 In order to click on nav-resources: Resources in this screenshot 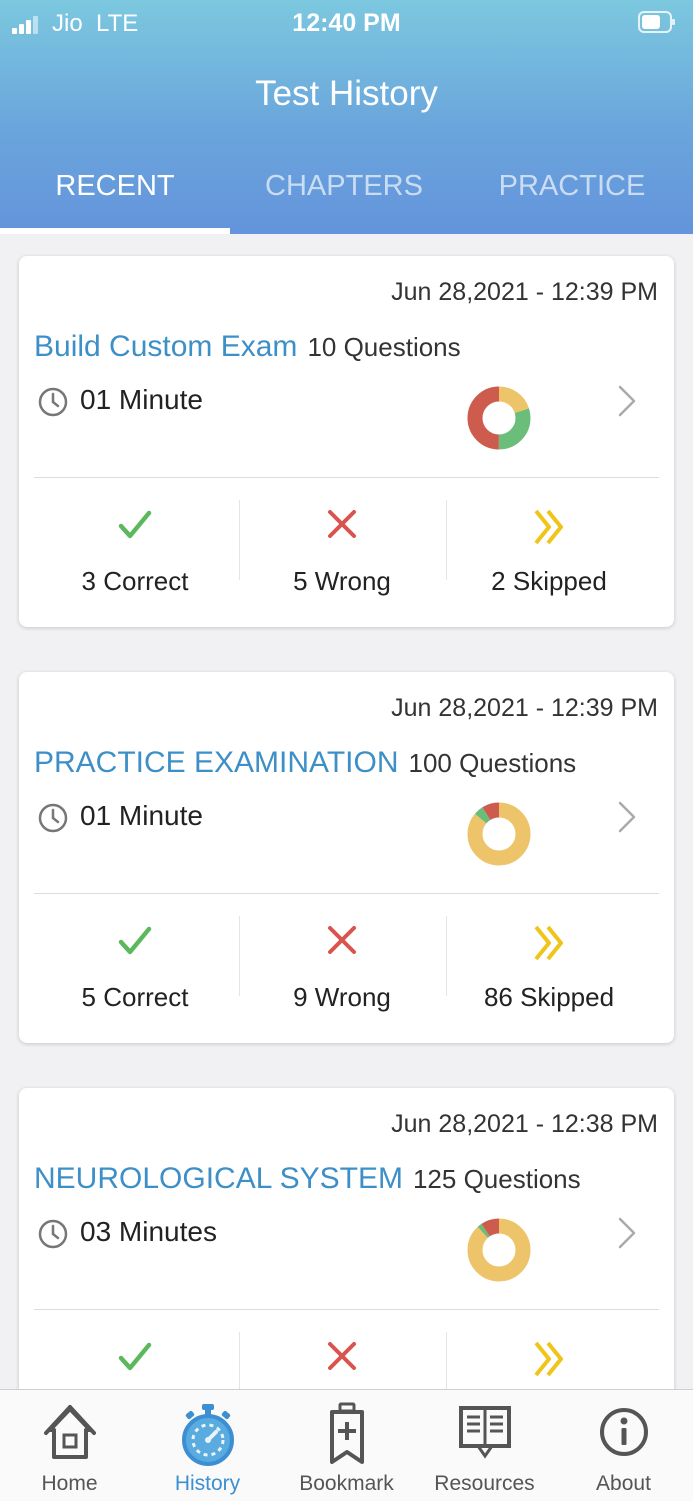, I will do `click(484, 1445)`.